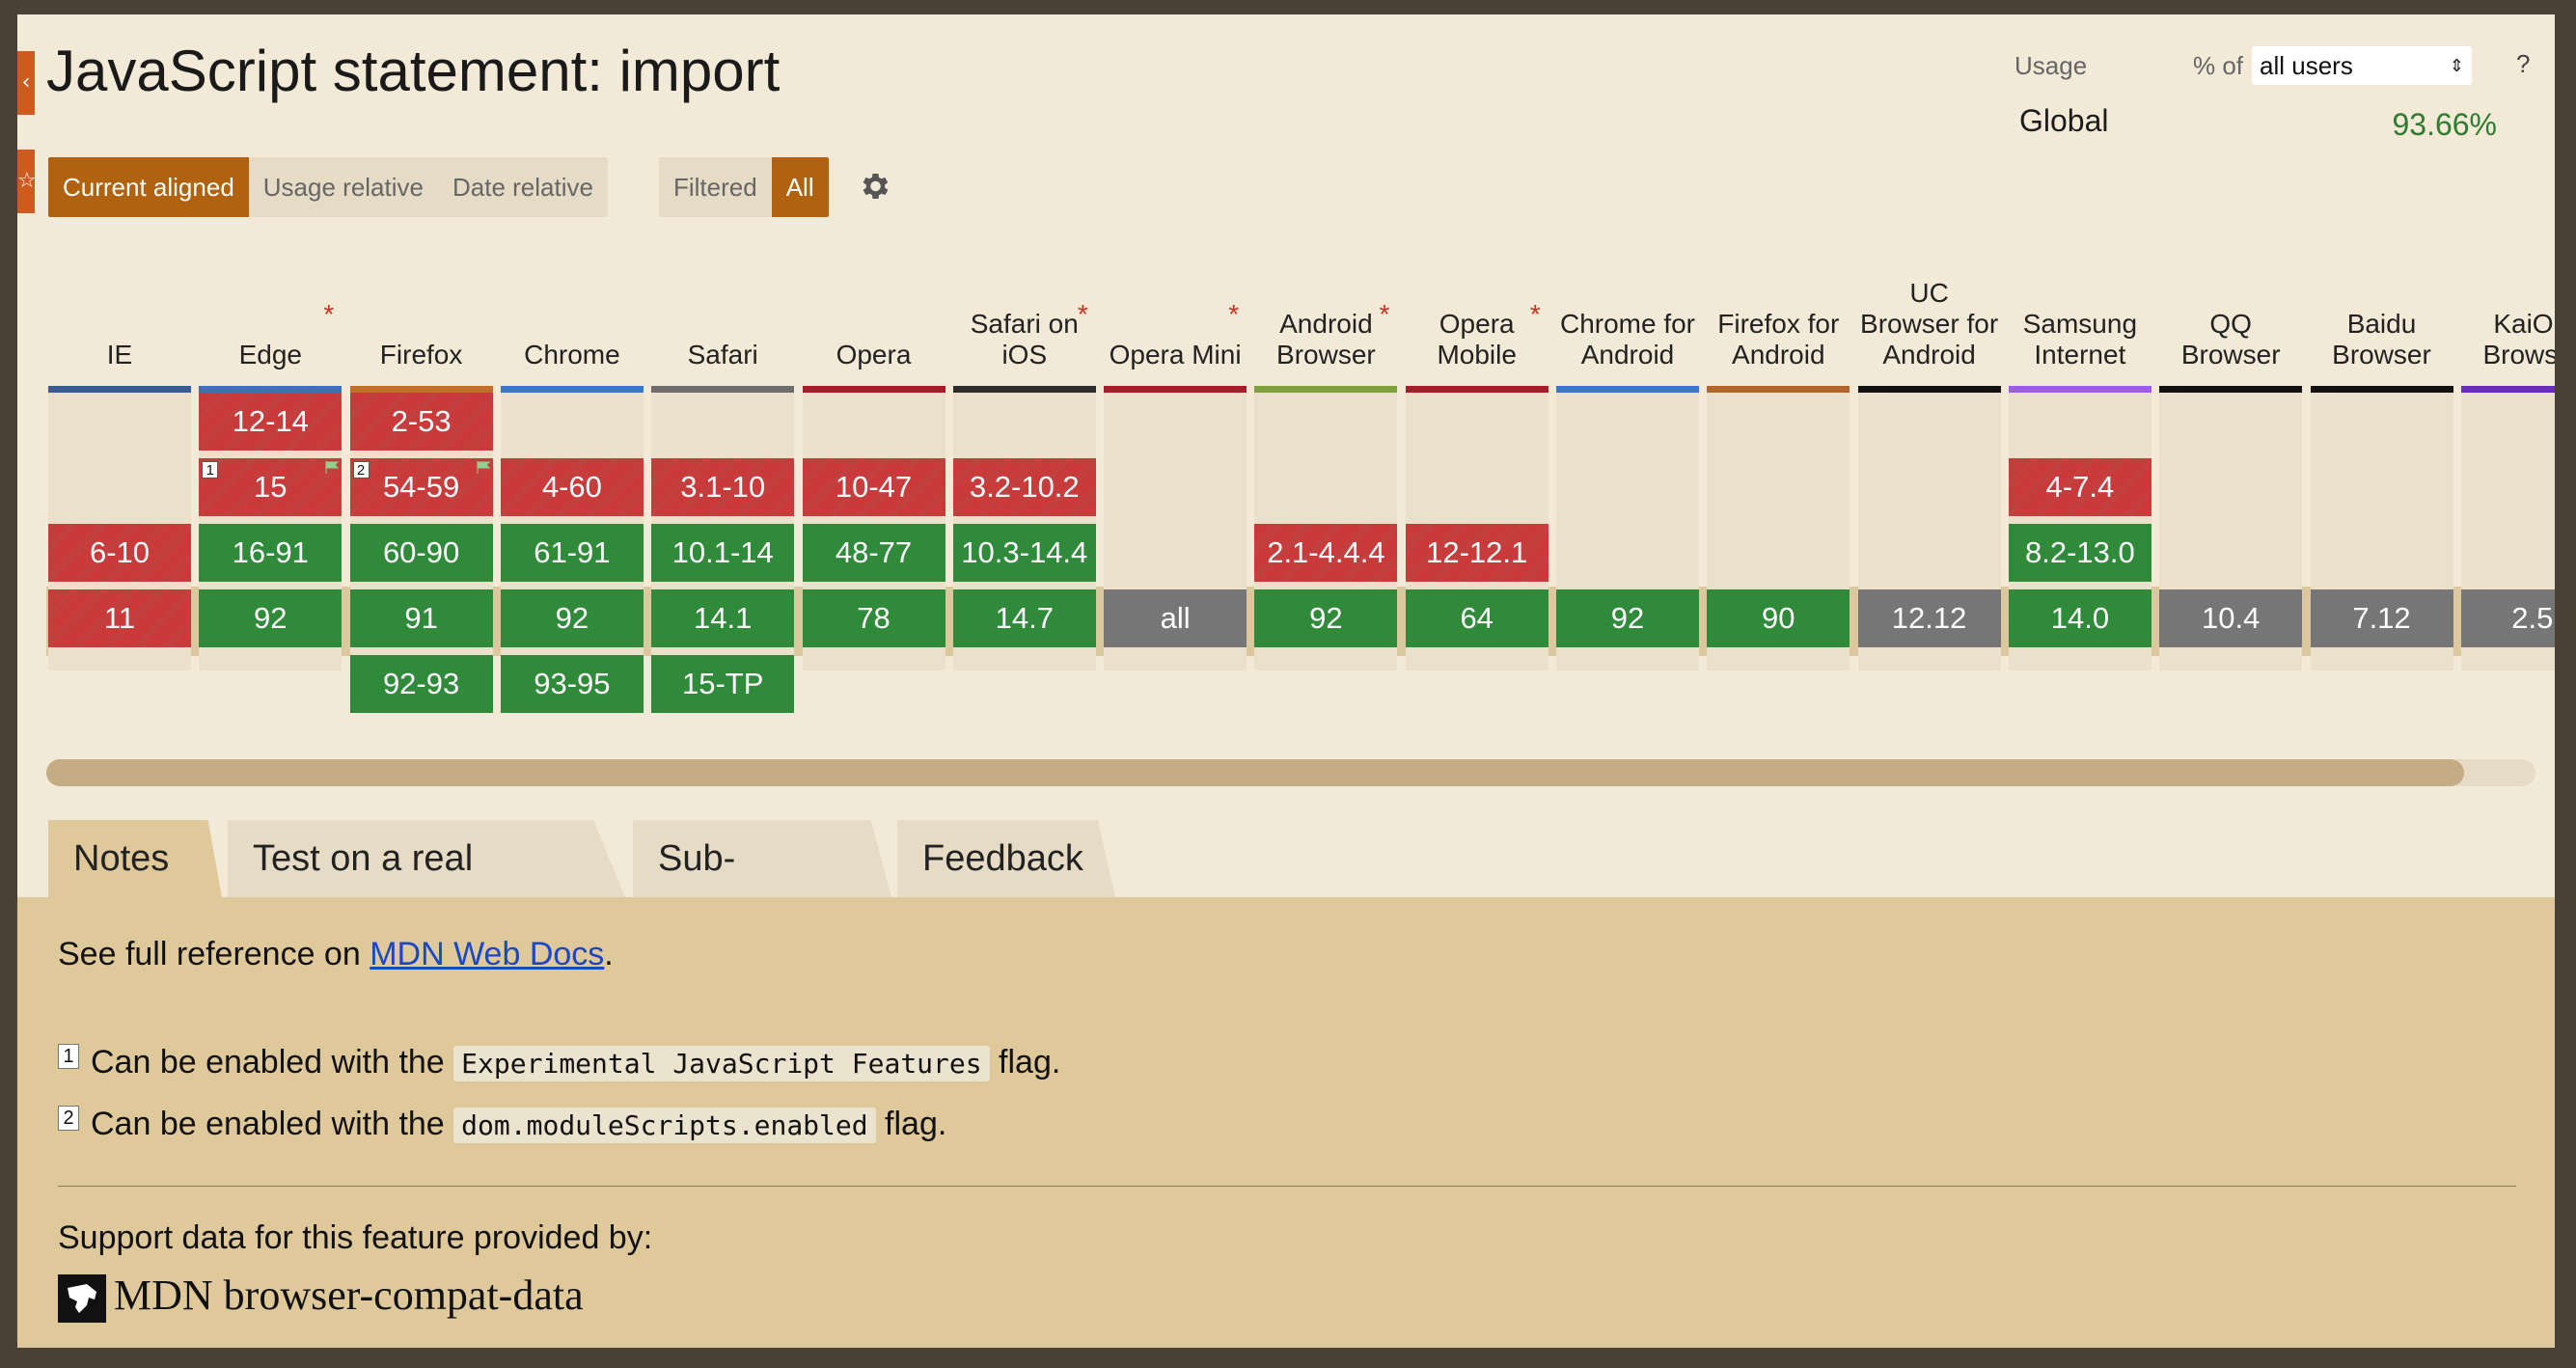  Describe the element at coordinates (1779, 339) in the screenshot. I see `browser-name: Firefox for Android` at that location.